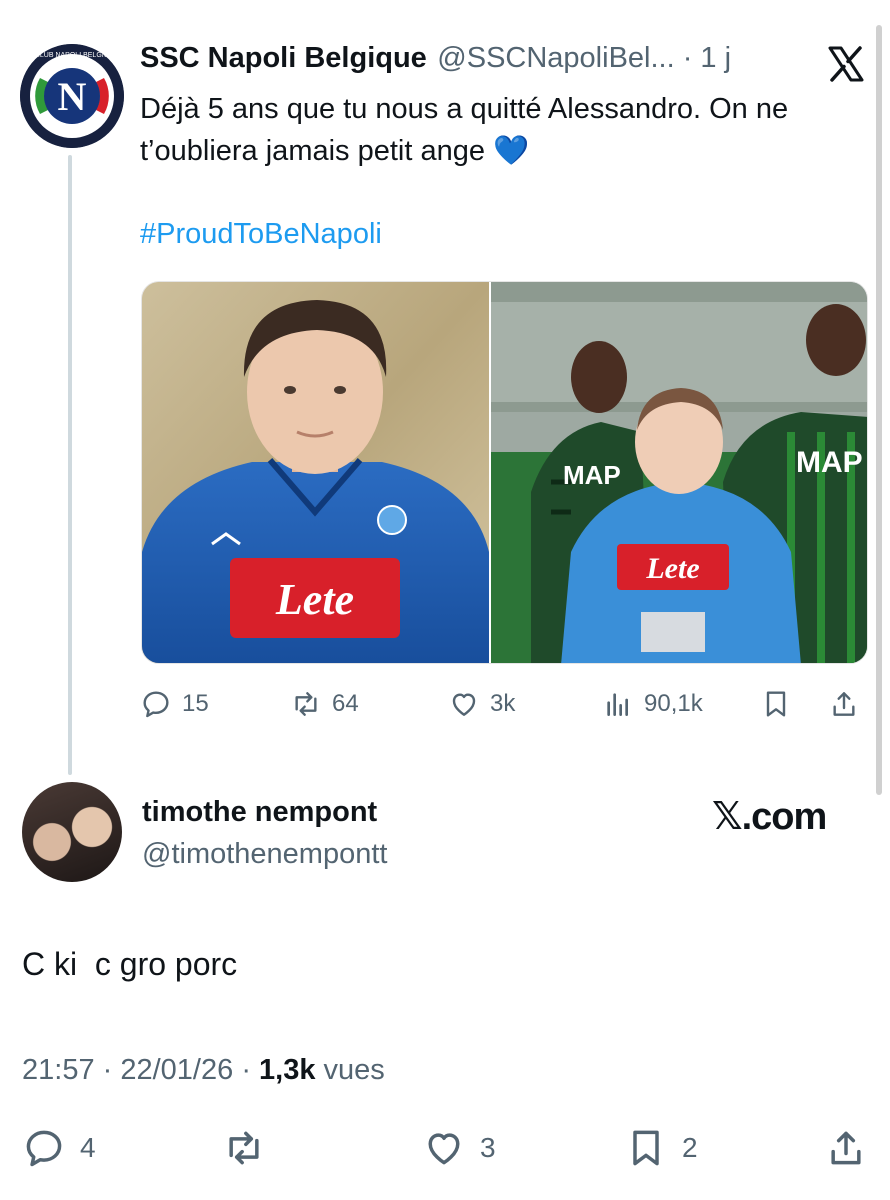  Describe the element at coordinates (661, 1148) in the screenshot. I see `reply-bookmark-button: 2` at that location.